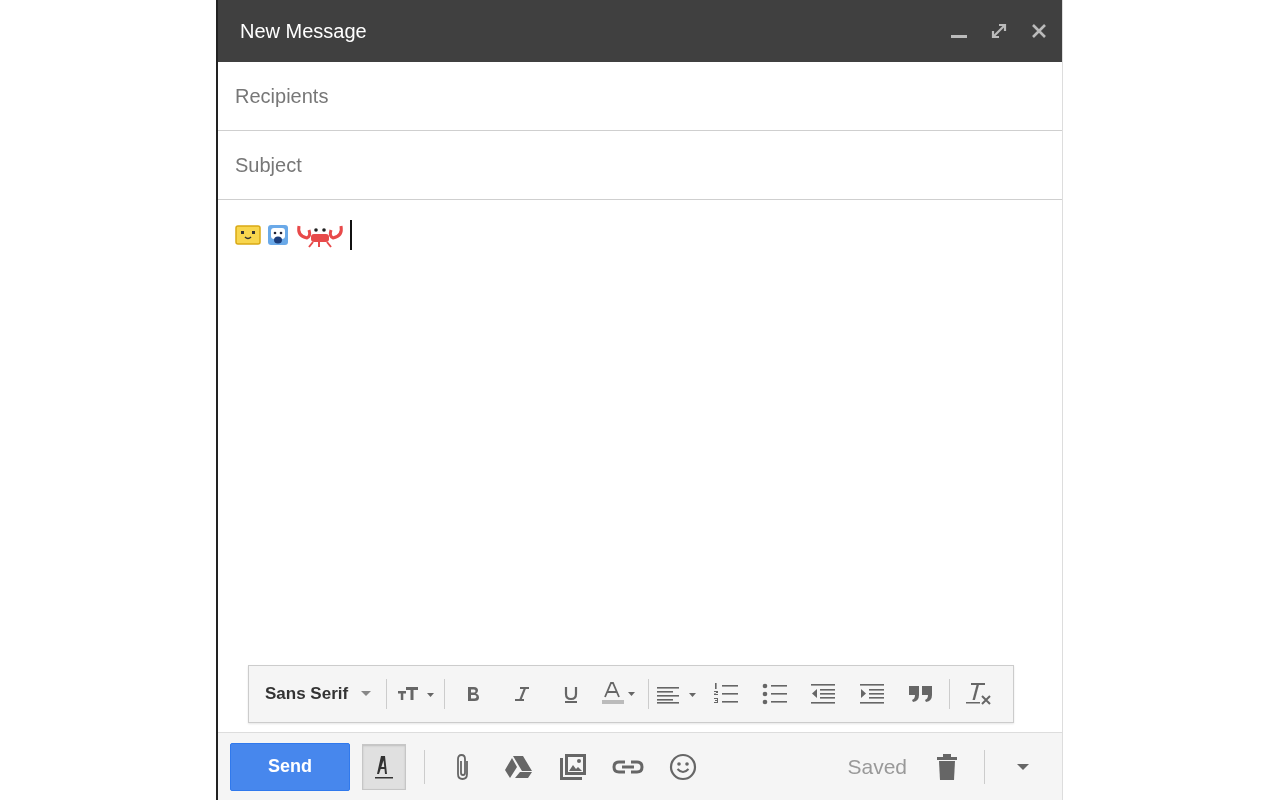  I want to click on trash-icon, so click(946, 766).